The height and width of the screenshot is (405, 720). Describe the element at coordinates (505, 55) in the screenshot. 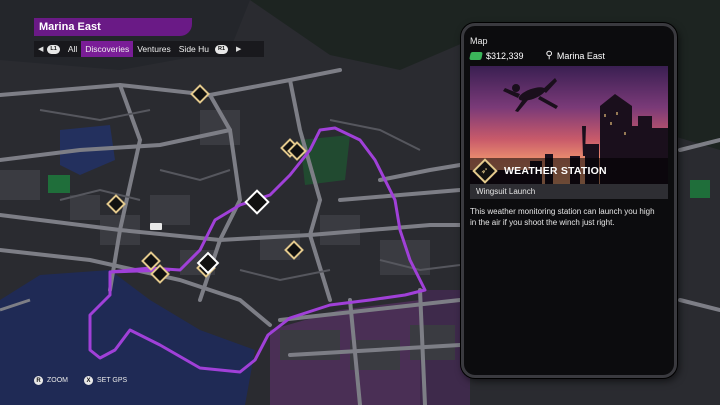

I see `cash-amount: $312,339` at that location.